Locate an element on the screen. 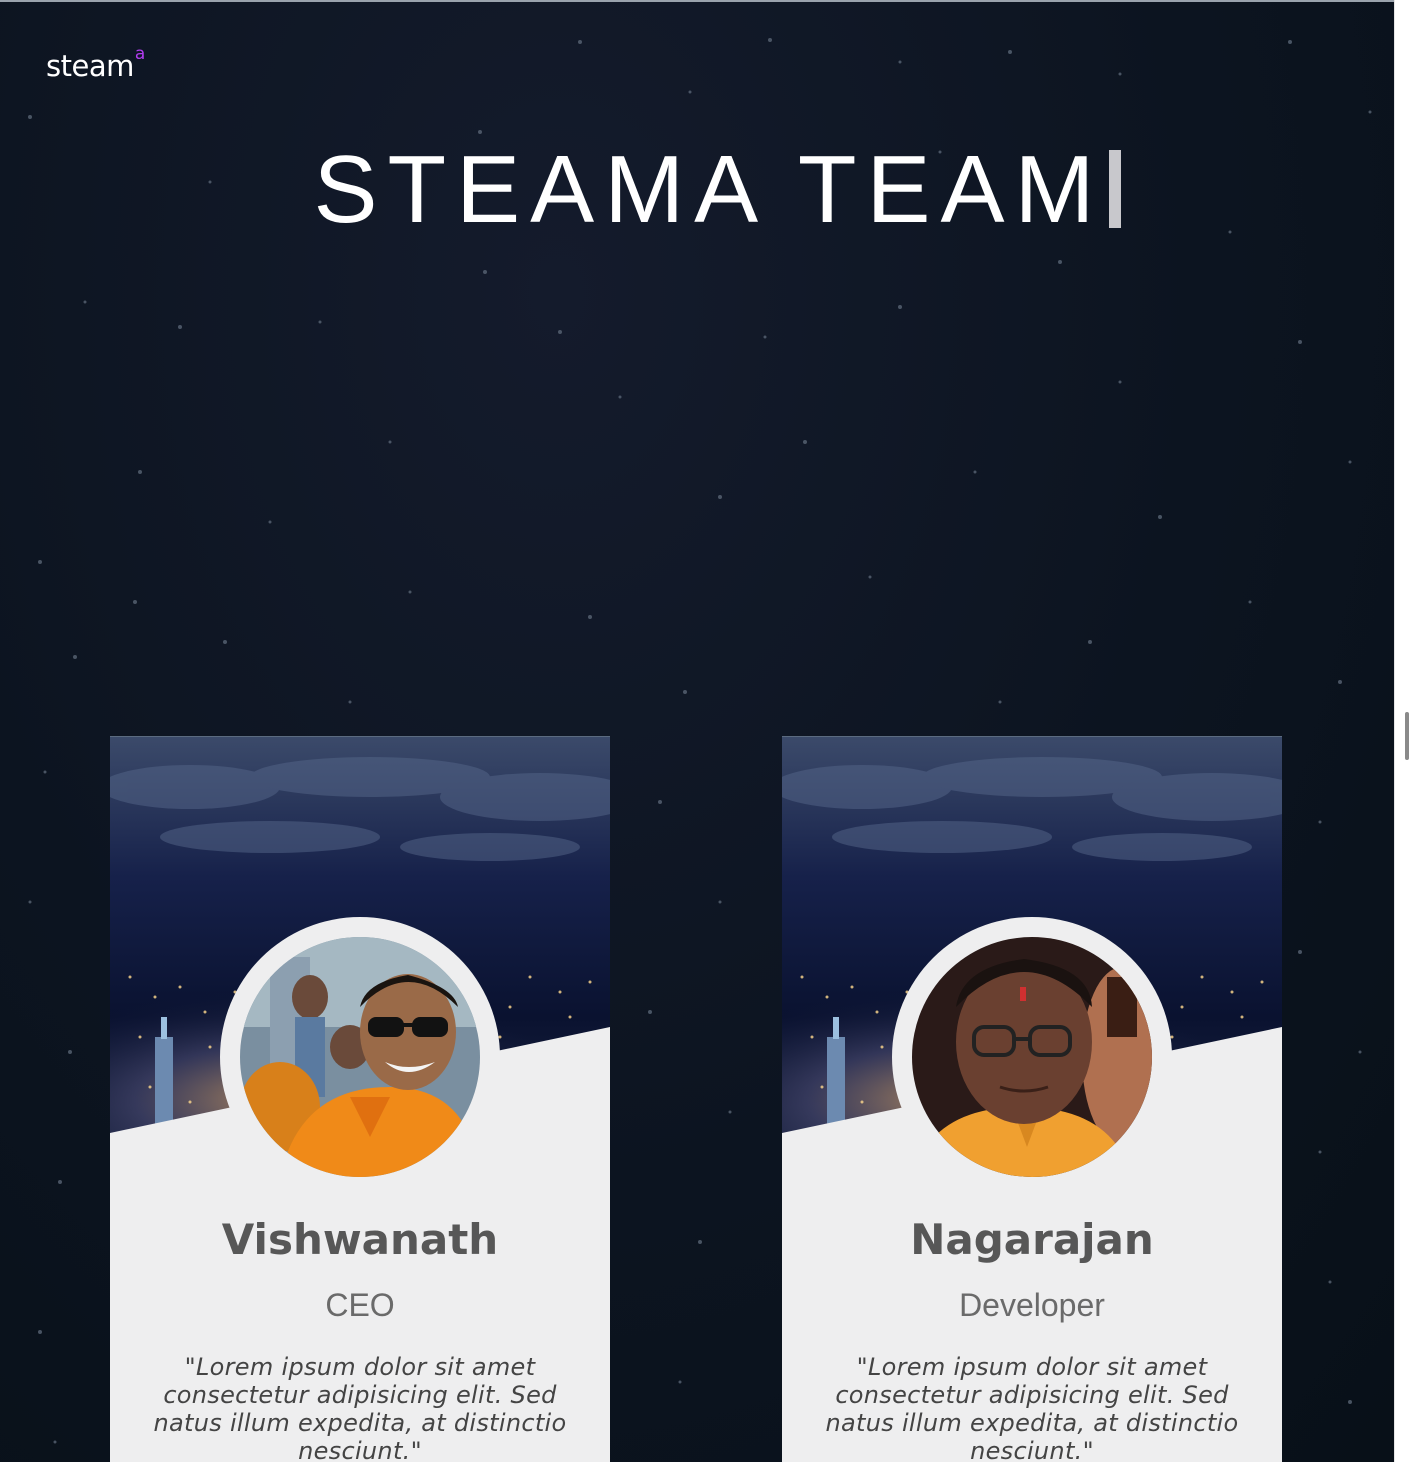 The width and height of the screenshot is (1410, 1462). typing-cursor is located at coordinates (1114, 189).